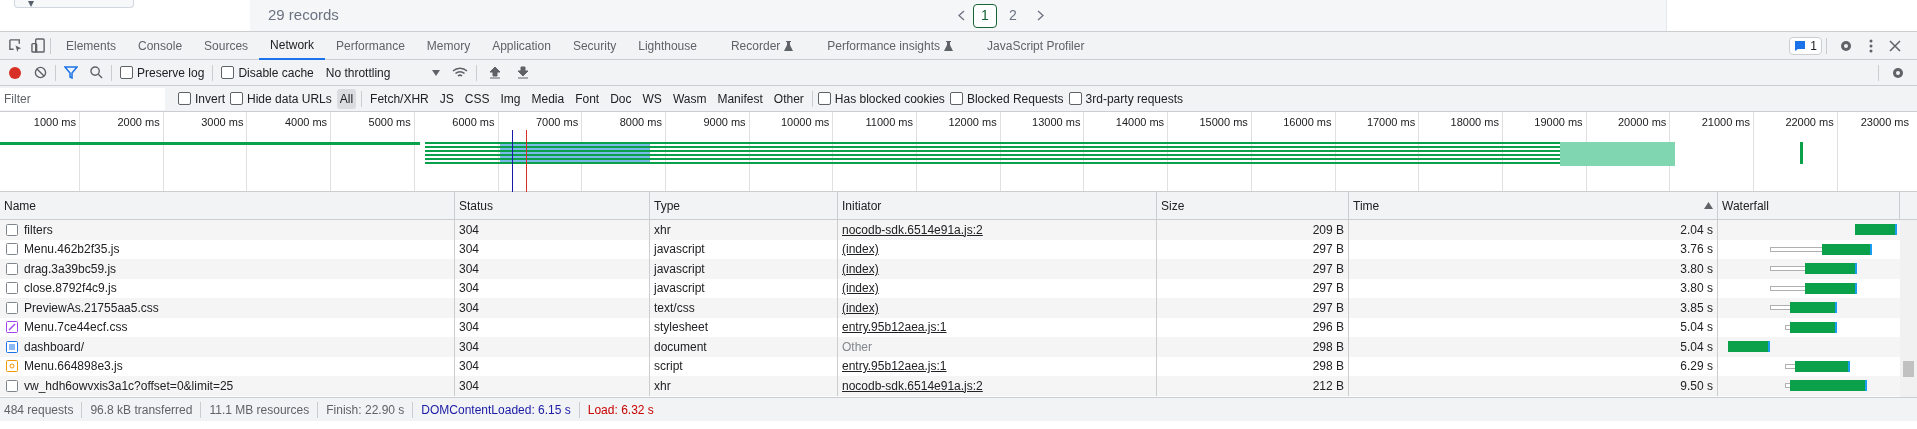 The image size is (1917, 429). I want to click on request-name: PreviewAs.21755aa5.css, so click(91, 307).